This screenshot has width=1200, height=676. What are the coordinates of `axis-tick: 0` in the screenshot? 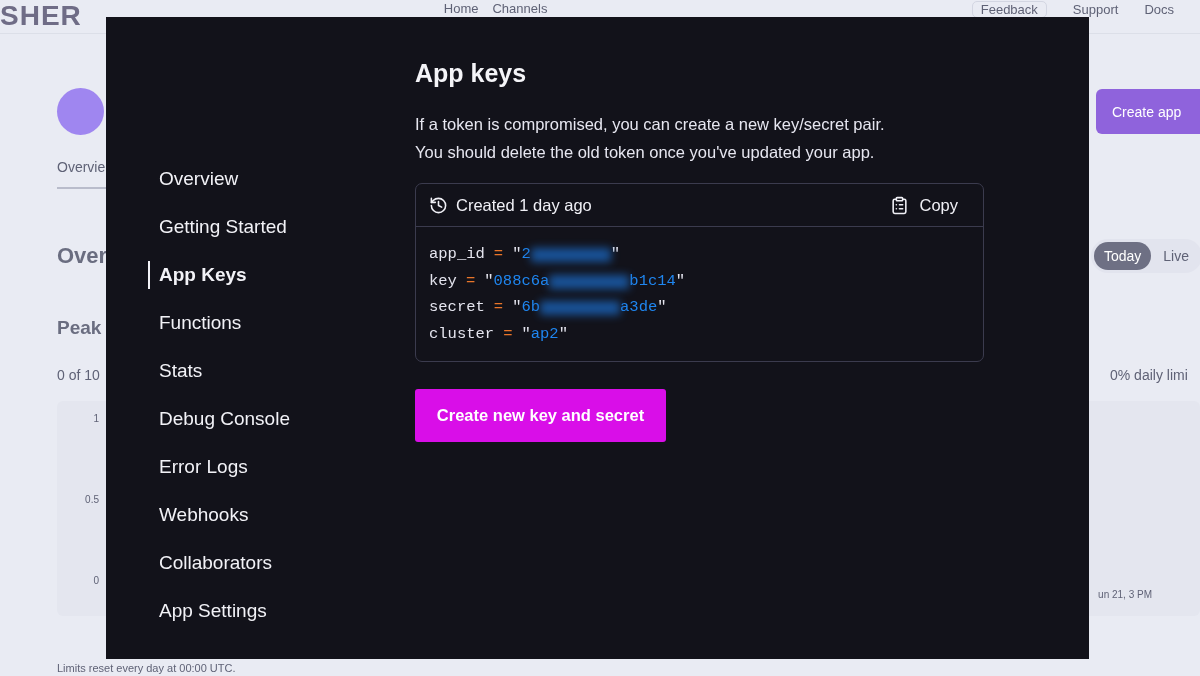 It's located at (96, 580).